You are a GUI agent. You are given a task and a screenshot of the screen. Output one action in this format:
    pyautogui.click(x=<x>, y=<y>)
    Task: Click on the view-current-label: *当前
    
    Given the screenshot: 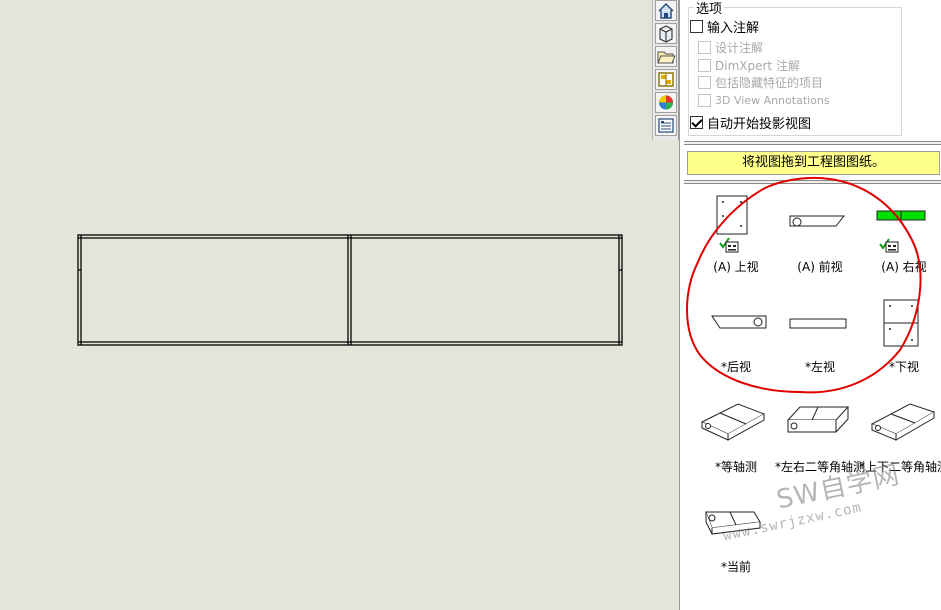 What is the action you would take?
    pyautogui.click(x=735, y=567)
    